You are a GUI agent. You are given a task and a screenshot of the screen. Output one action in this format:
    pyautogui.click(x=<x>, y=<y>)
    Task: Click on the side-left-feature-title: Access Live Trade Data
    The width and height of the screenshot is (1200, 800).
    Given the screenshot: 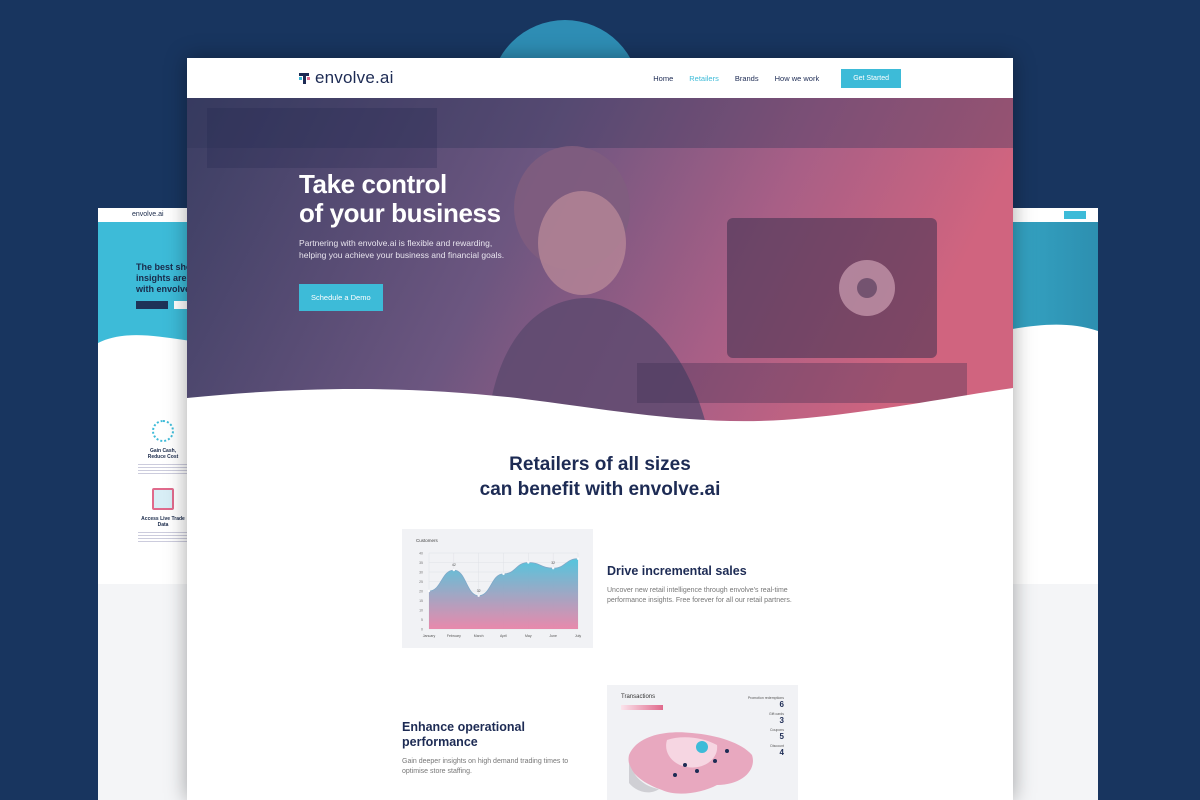 What is the action you would take?
    pyautogui.click(x=163, y=522)
    